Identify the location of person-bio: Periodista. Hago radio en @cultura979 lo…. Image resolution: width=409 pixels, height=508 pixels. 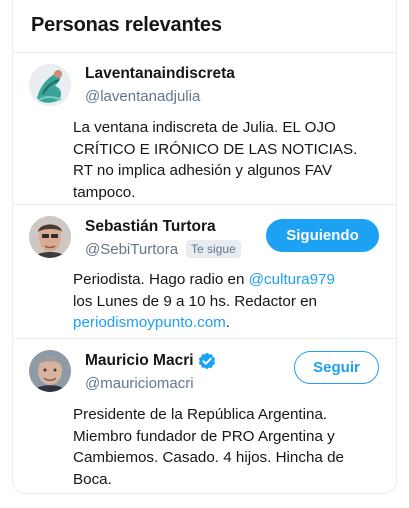
(227, 301).